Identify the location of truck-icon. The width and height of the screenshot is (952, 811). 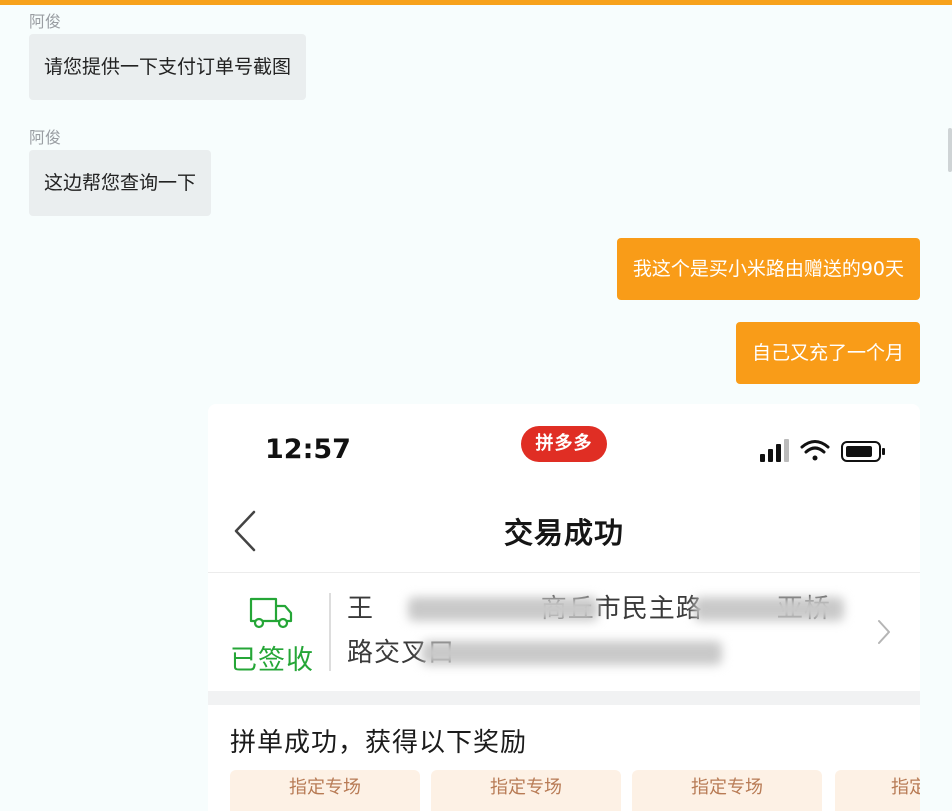
(271, 613).